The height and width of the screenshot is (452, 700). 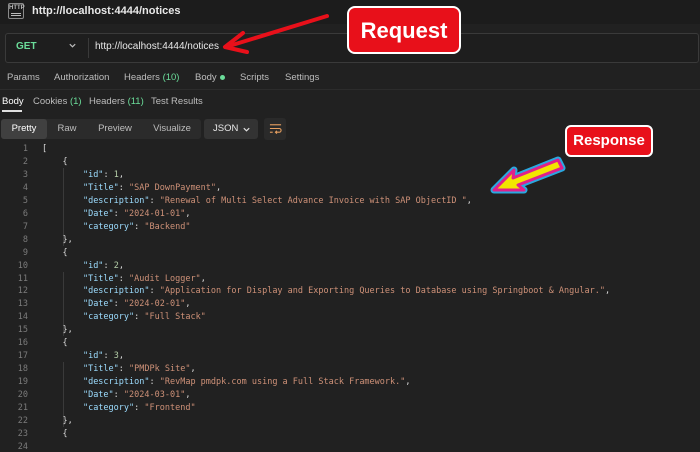 What do you see at coordinates (116, 101) in the screenshot?
I see `response-tab-headers: Headers (11)` at bounding box center [116, 101].